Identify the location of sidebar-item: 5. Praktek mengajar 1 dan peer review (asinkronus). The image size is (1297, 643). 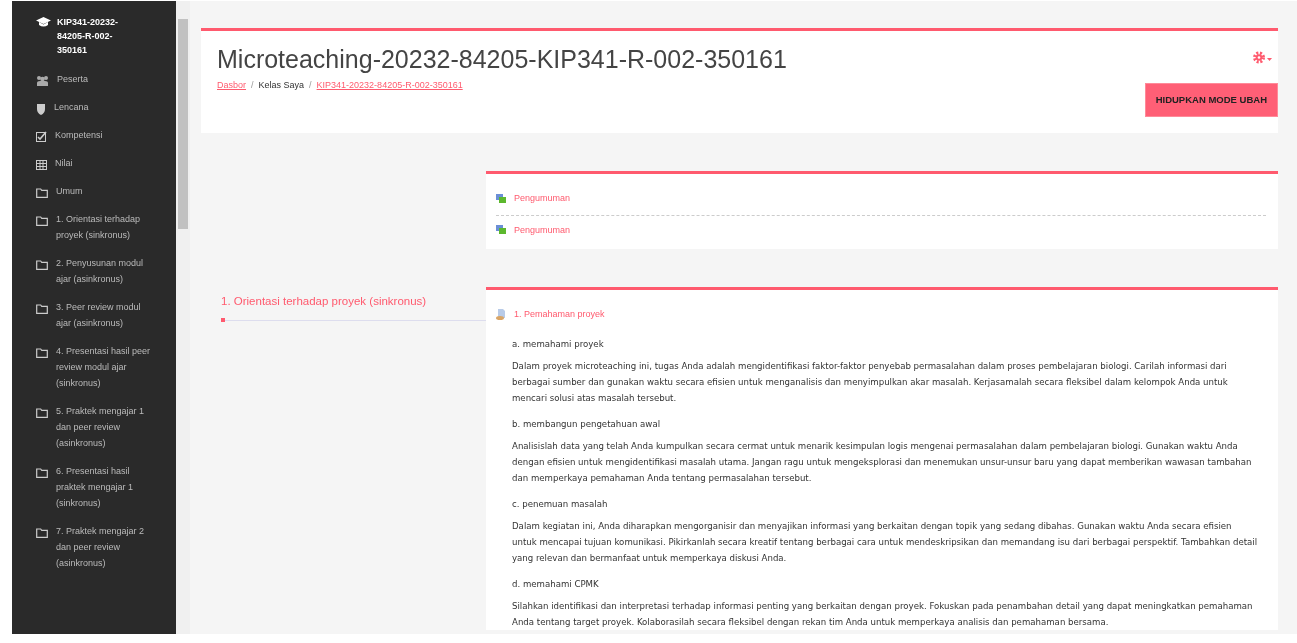
(104, 427).